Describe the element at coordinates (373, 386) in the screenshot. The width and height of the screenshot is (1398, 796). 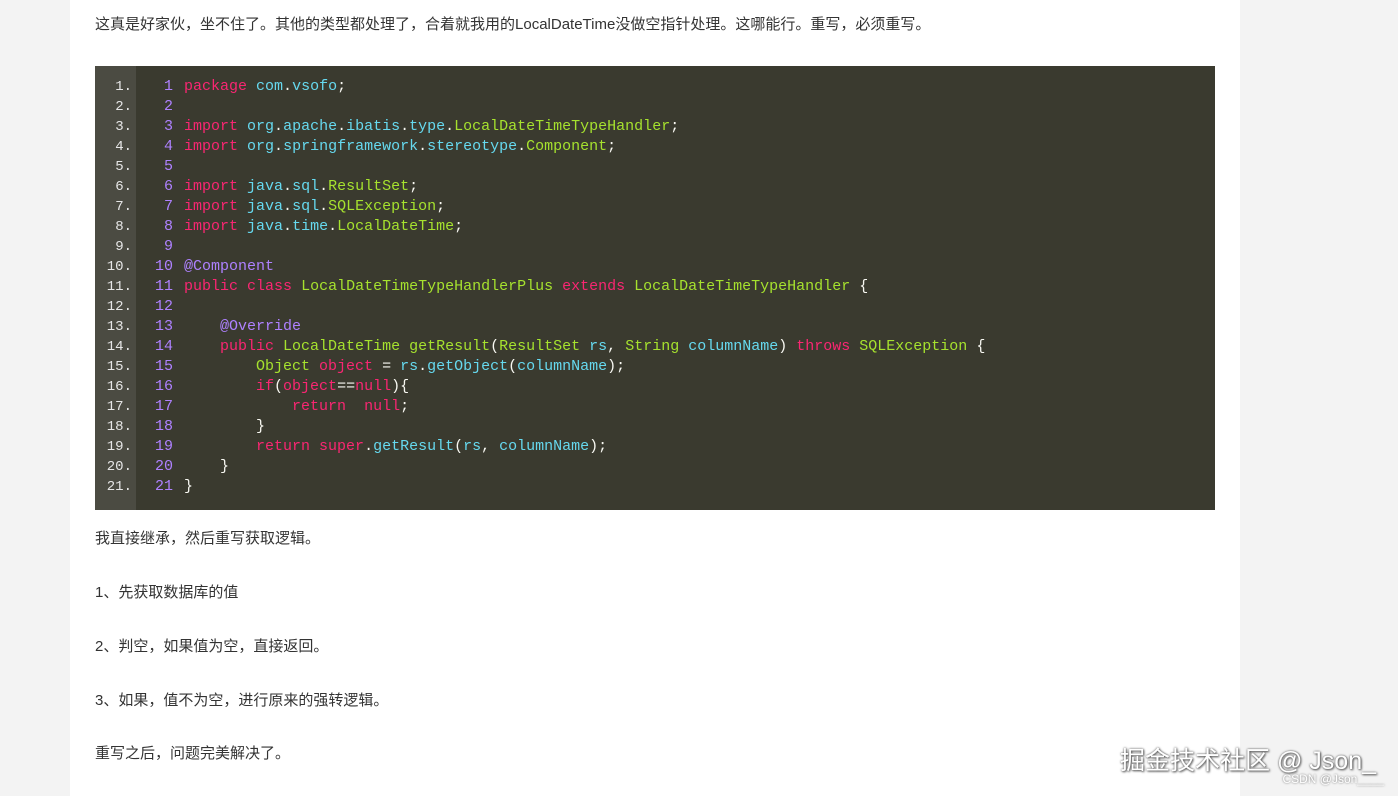
I see `code-token: null` at that location.